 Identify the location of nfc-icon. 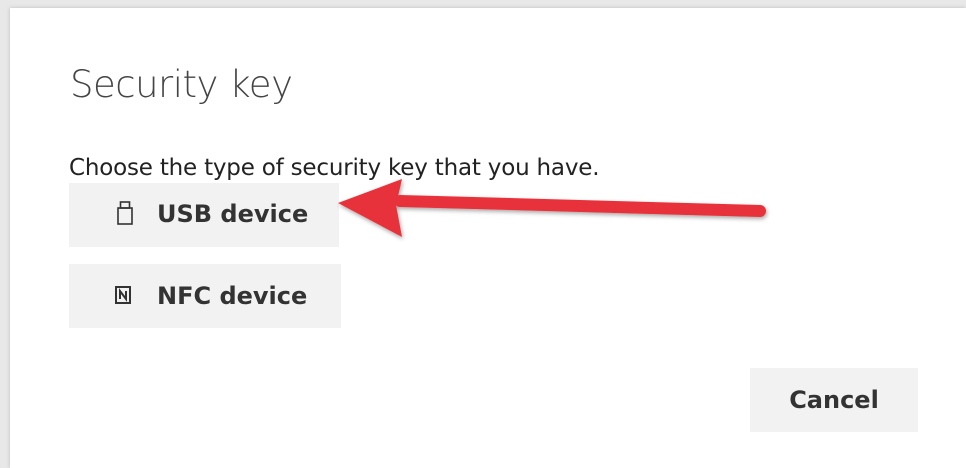
(123, 297).